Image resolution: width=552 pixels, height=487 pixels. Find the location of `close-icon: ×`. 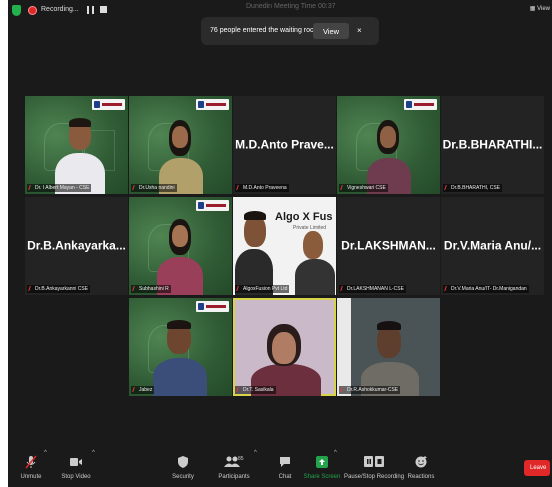

close-icon: × is located at coordinates (359, 30).